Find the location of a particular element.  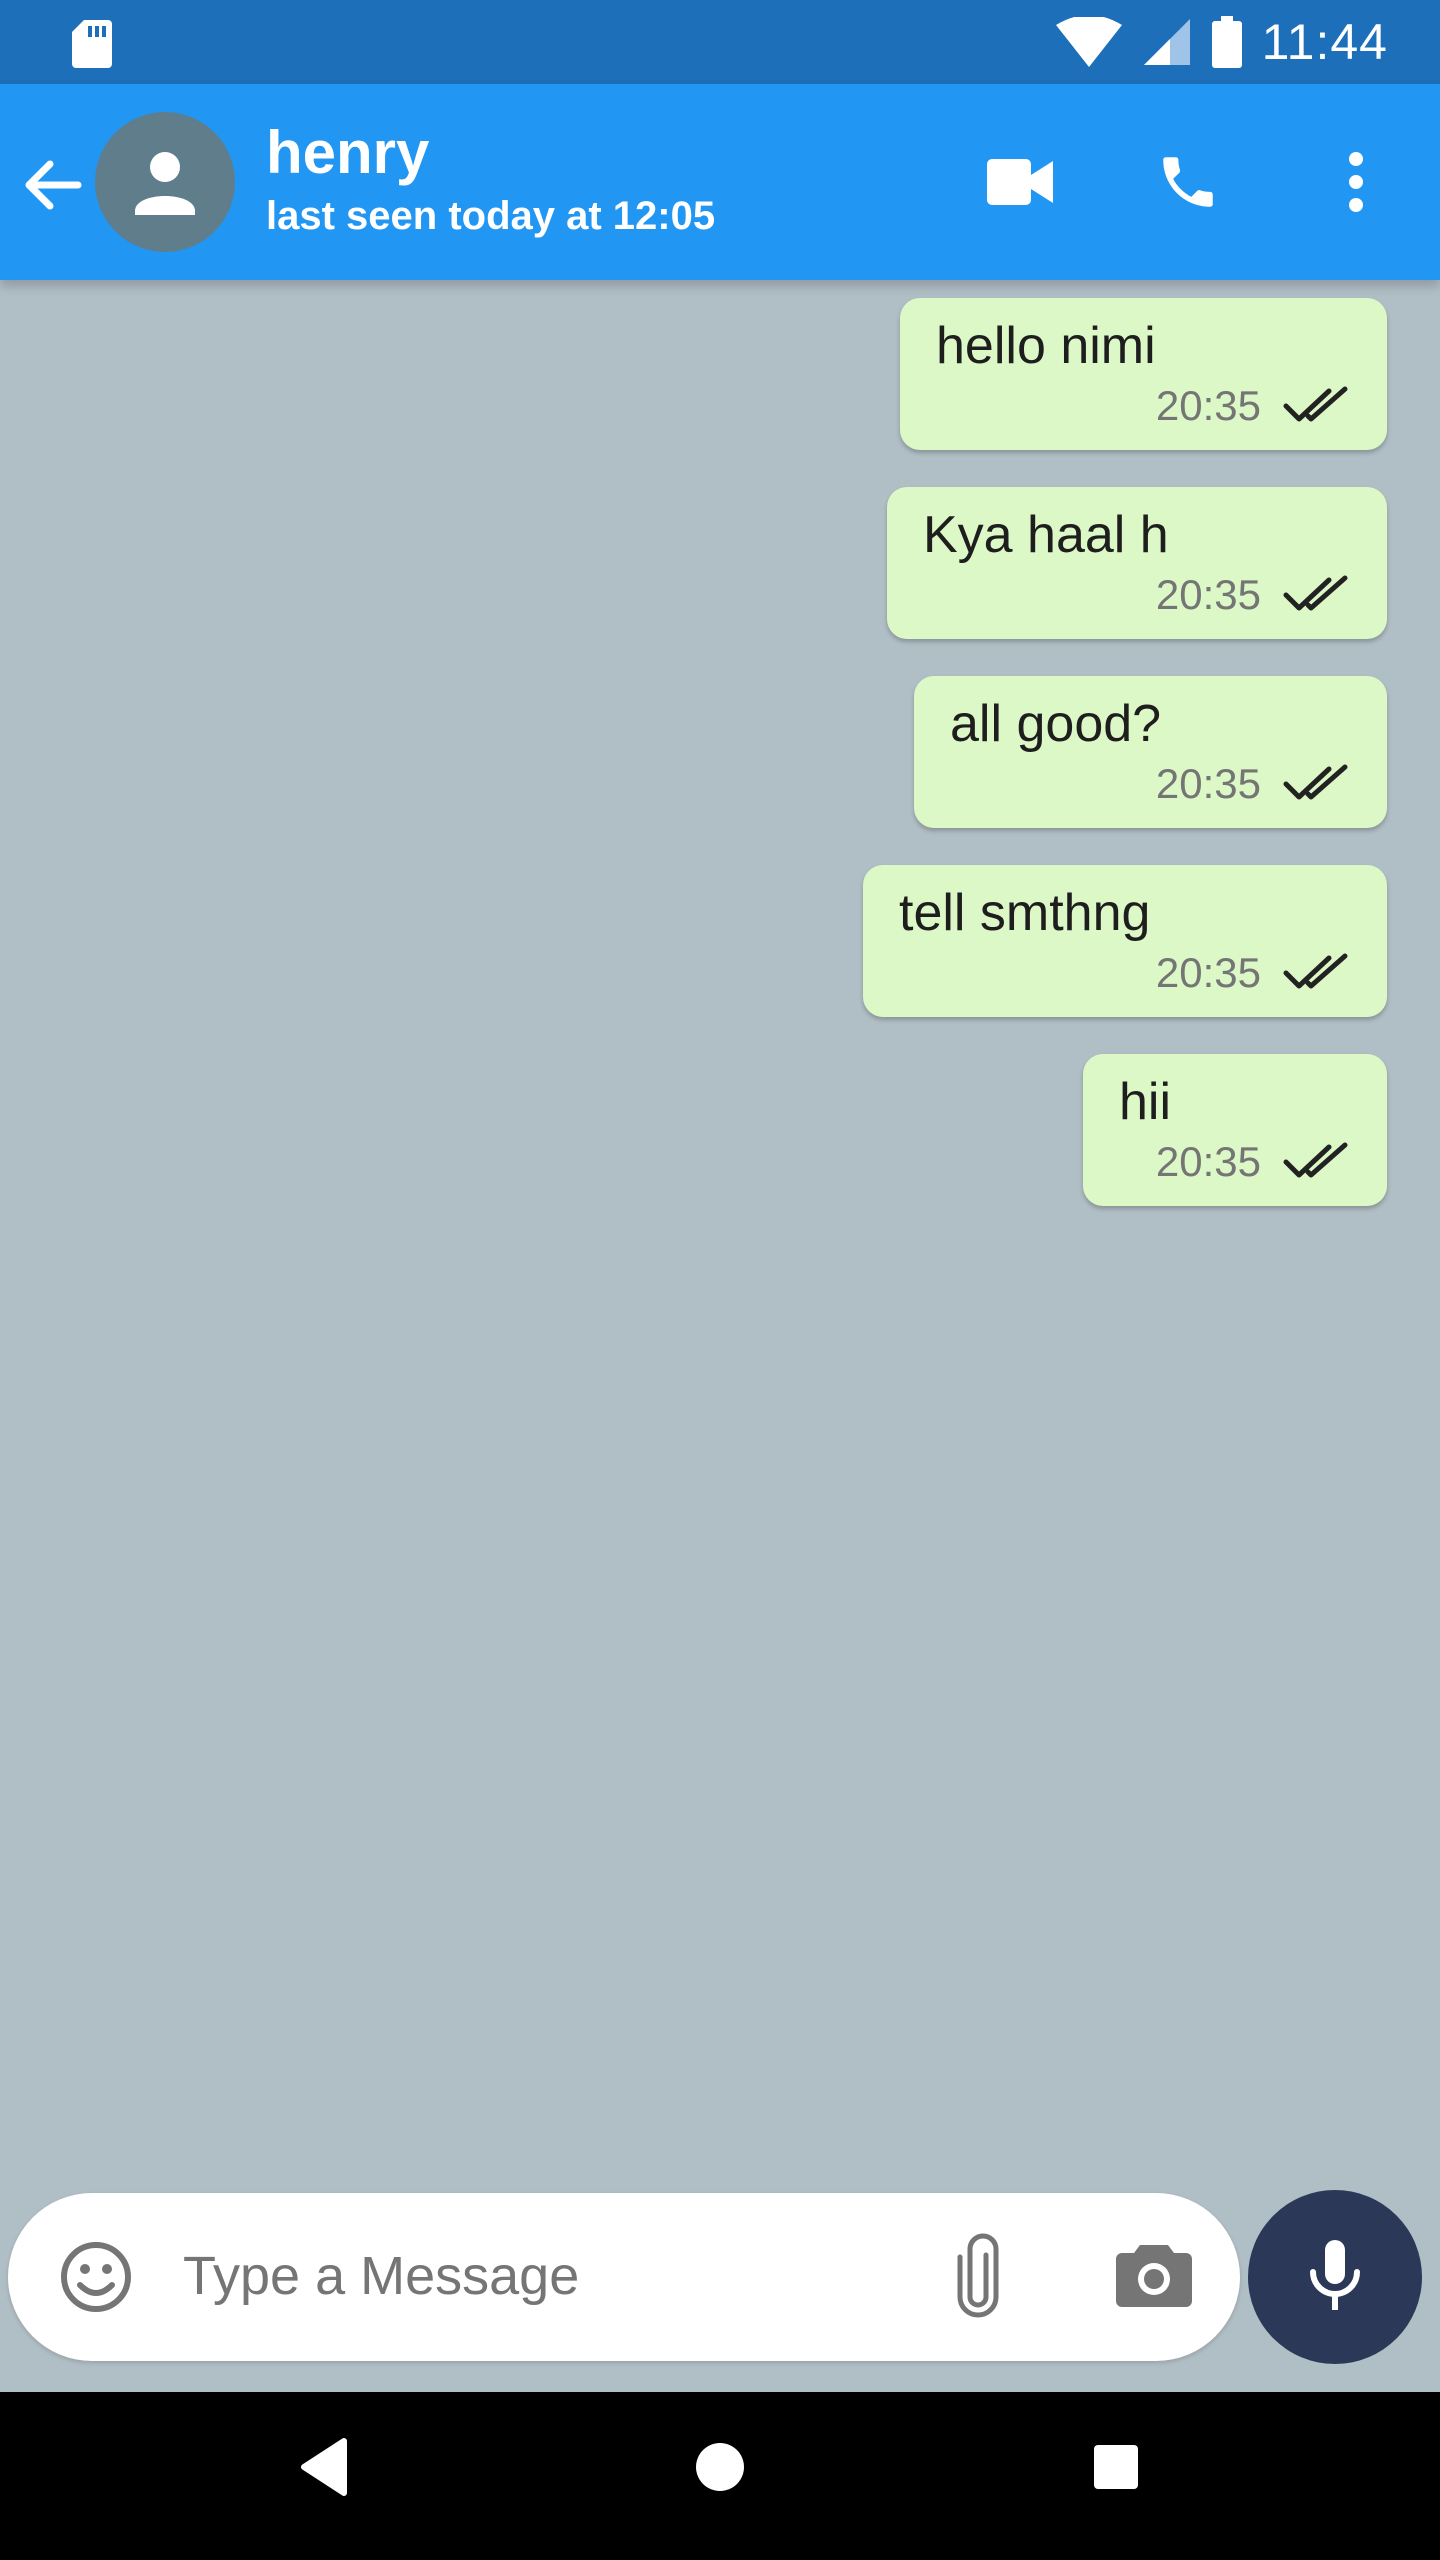

message-text: Kya haal h is located at coordinates (1046, 535).